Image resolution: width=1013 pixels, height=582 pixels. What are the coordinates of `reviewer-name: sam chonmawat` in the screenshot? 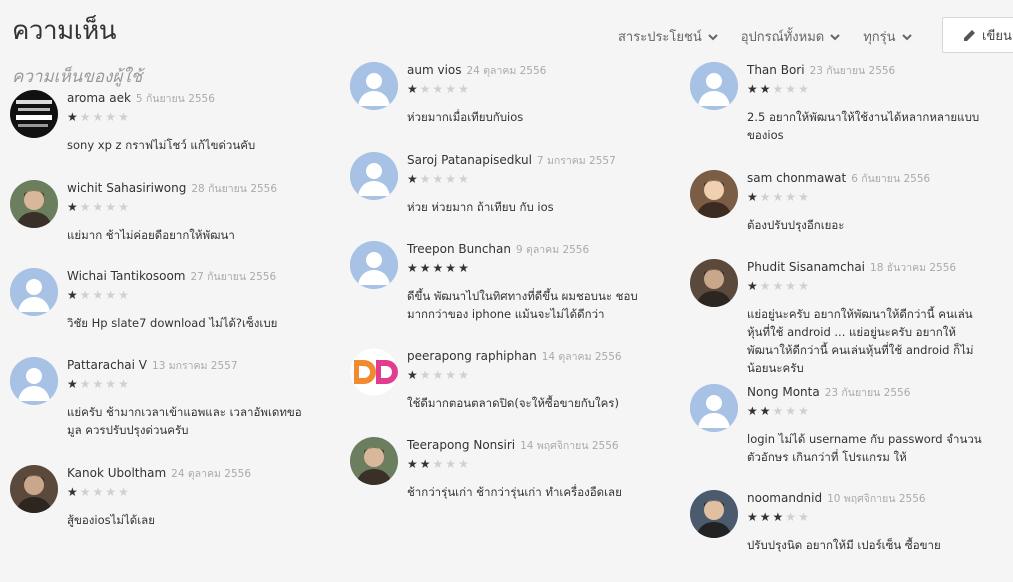 It's located at (796, 178).